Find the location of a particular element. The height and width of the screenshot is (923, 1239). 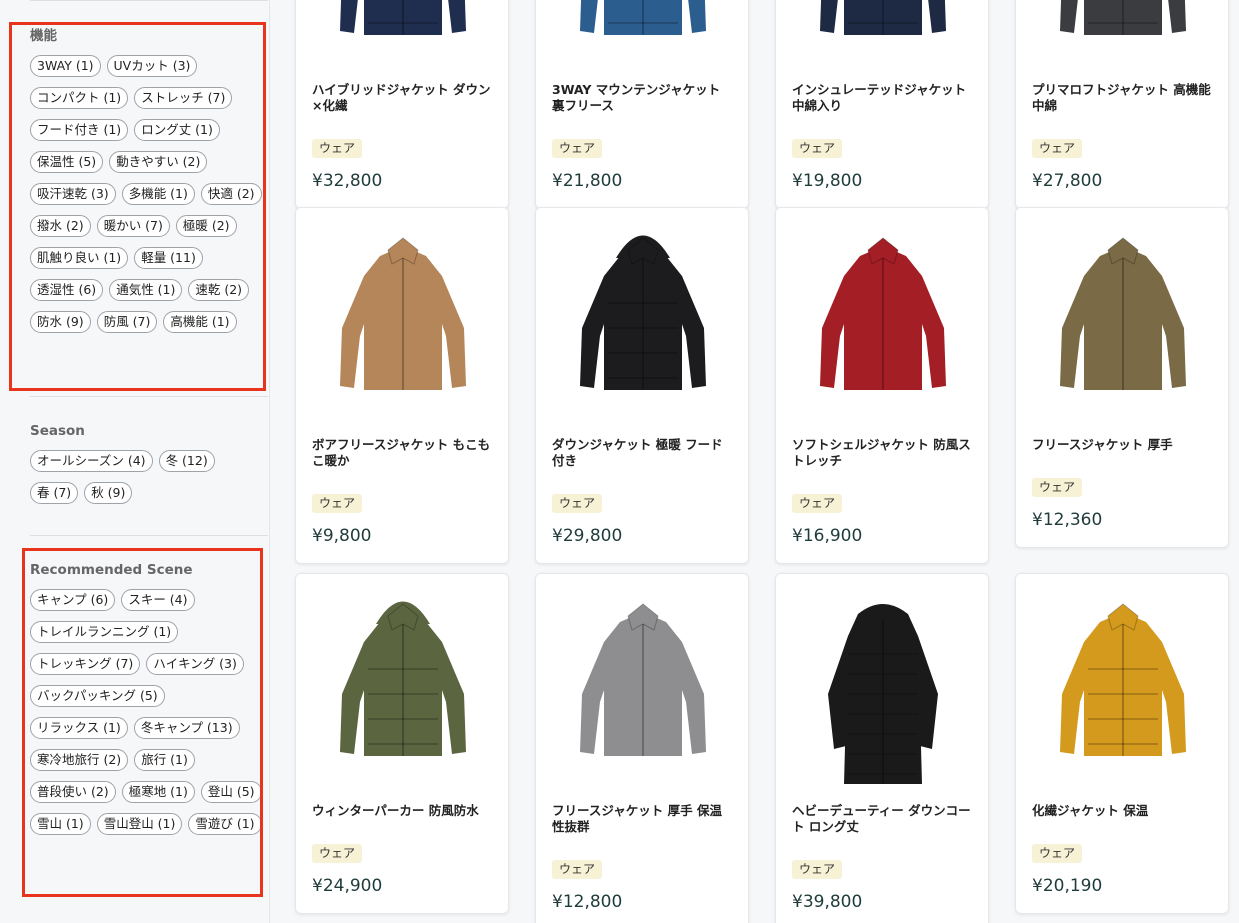

product-name: フリースジャケット 厚手 保温性抜群 is located at coordinates (642, 819).